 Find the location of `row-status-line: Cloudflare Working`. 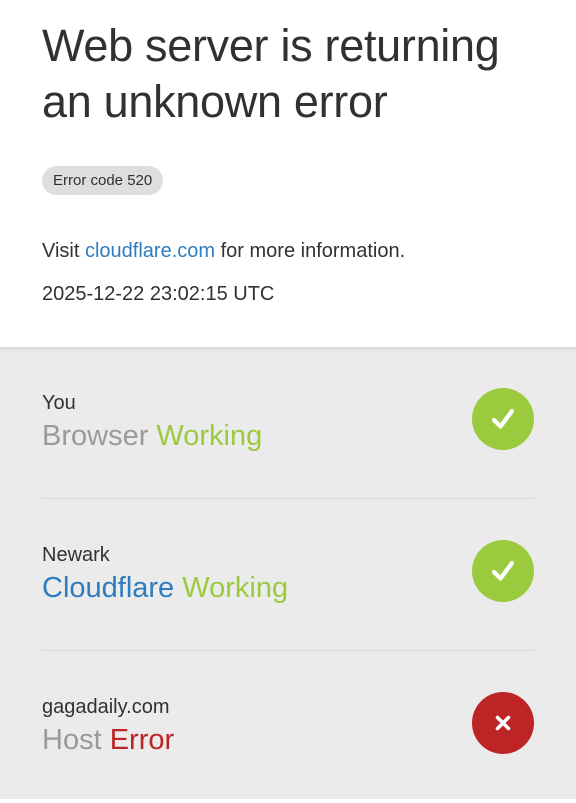

row-status-line: Cloudflare Working is located at coordinates (165, 588).